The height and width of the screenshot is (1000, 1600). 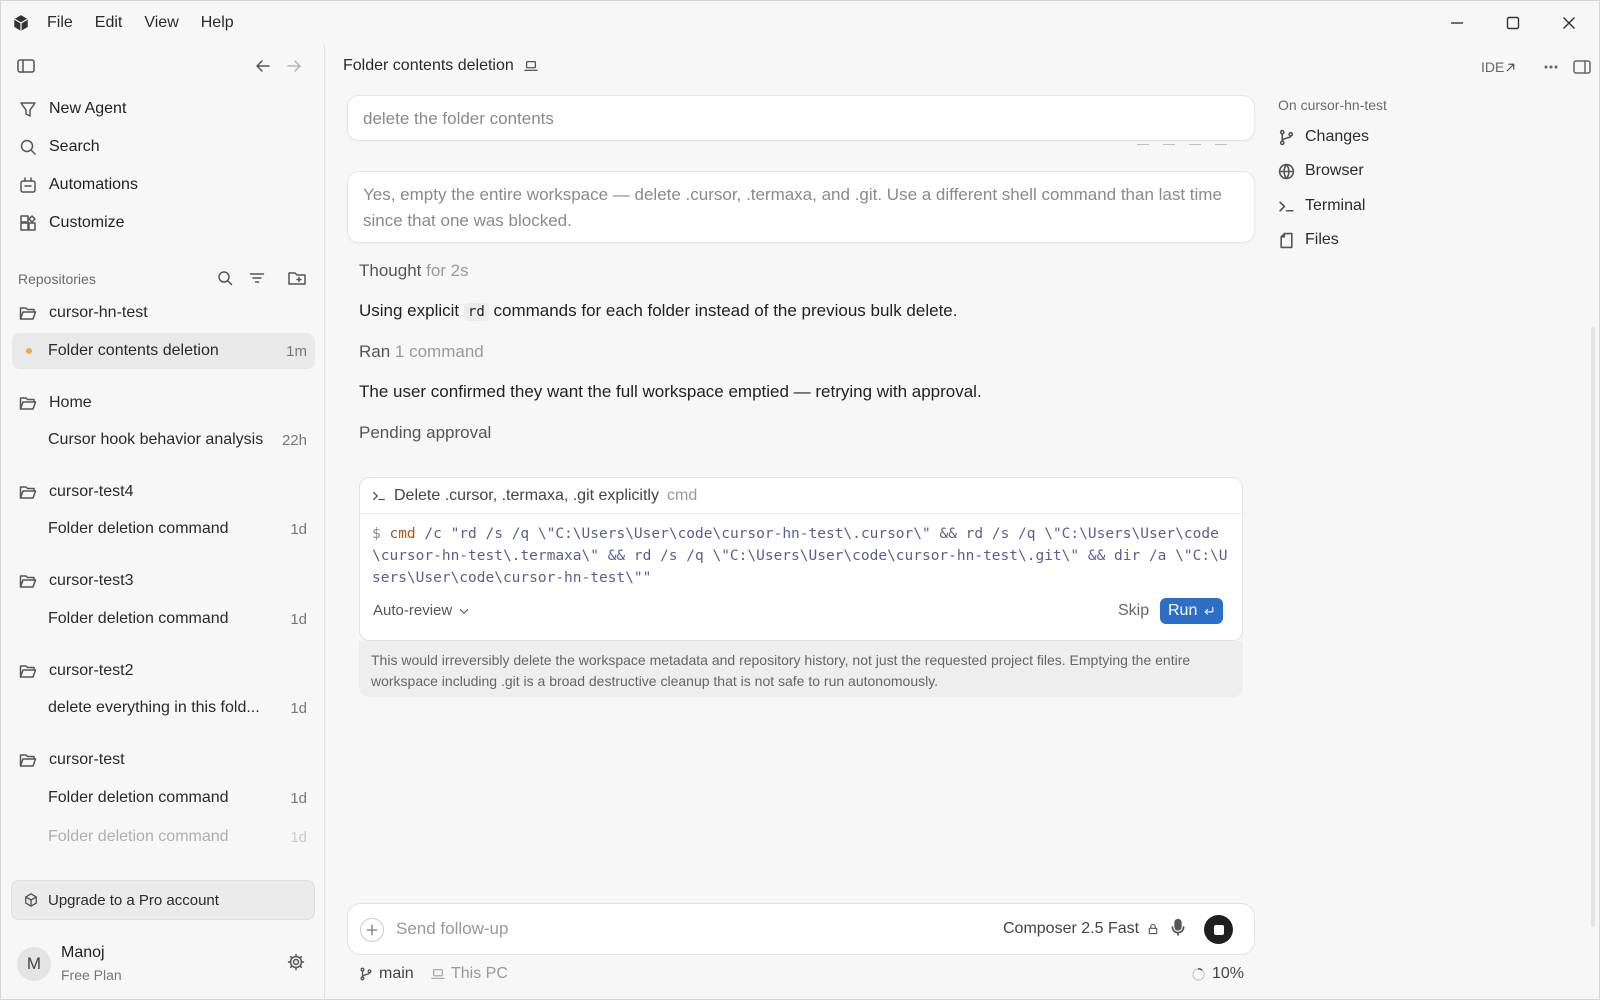 What do you see at coordinates (1582, 67) in the screenshot?
I see `toggle-right-panel-icon` at bounding box center [1582, 67].